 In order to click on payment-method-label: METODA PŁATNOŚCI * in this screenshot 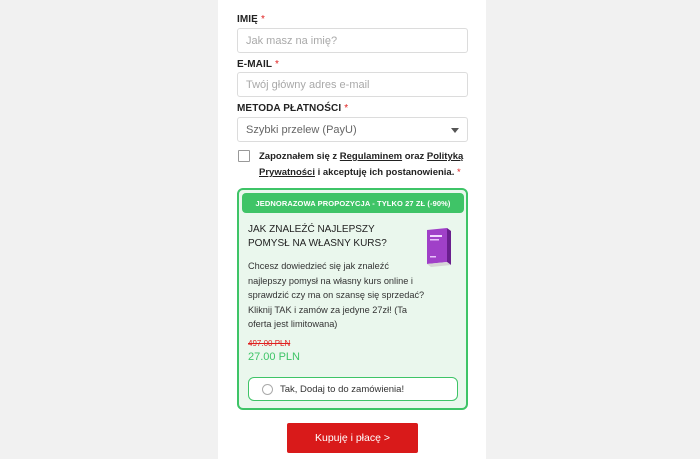, I will do `click(293, 108)`.